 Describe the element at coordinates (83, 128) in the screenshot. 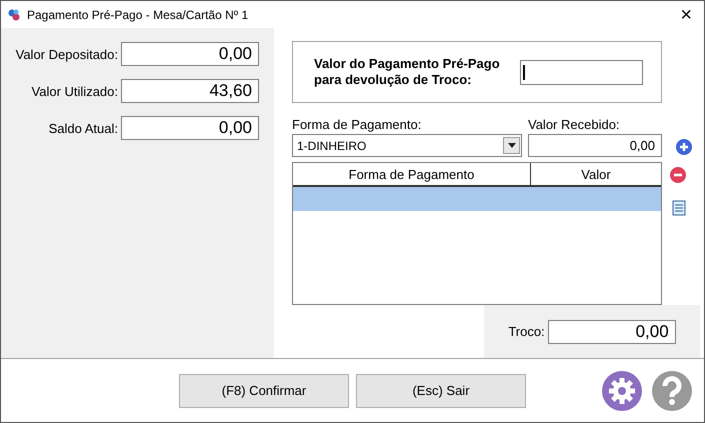

I see `field-label: Saldo Atual:` at that location.